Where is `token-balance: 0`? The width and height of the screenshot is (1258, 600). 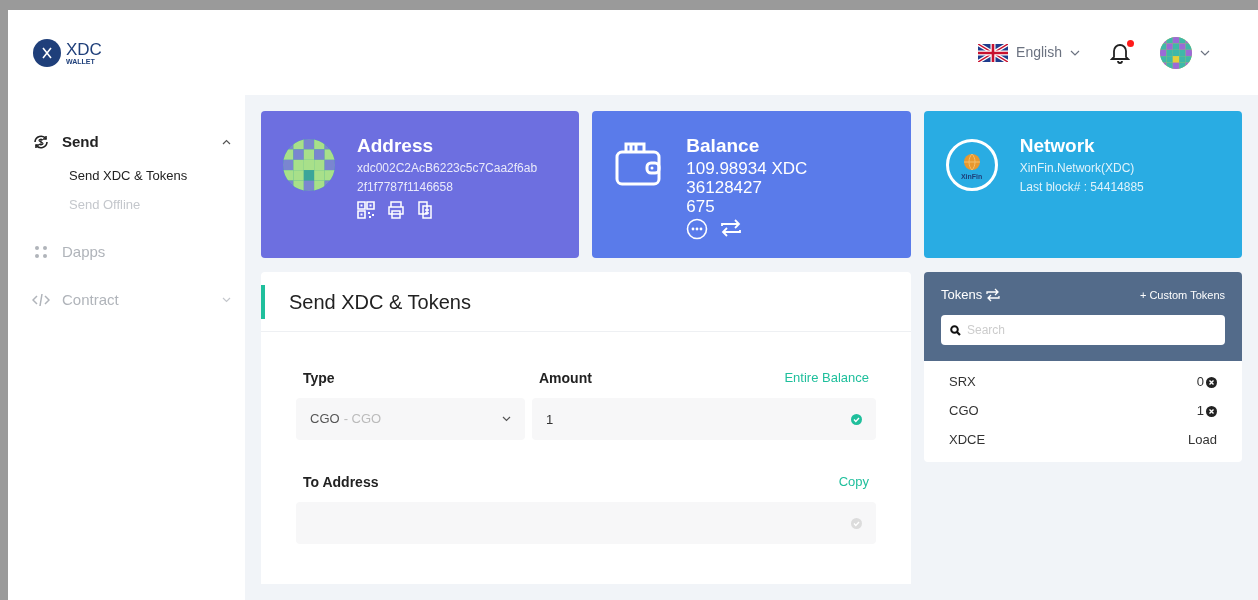
token-balance: 0 is located at coordinates (1200, 382).